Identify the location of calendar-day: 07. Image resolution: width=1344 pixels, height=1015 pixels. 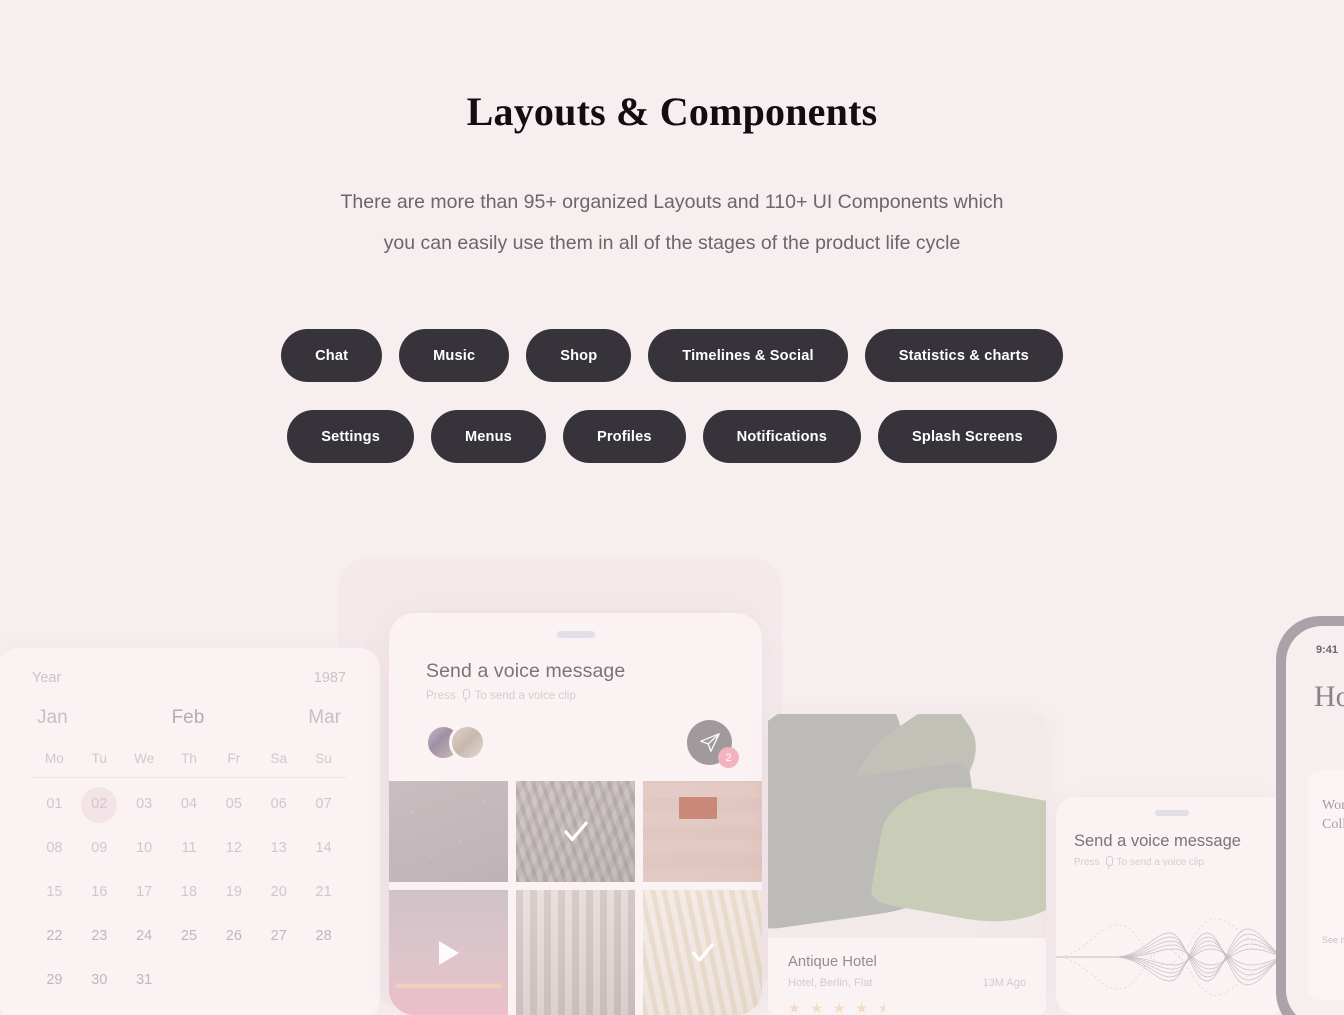
(323, 804).